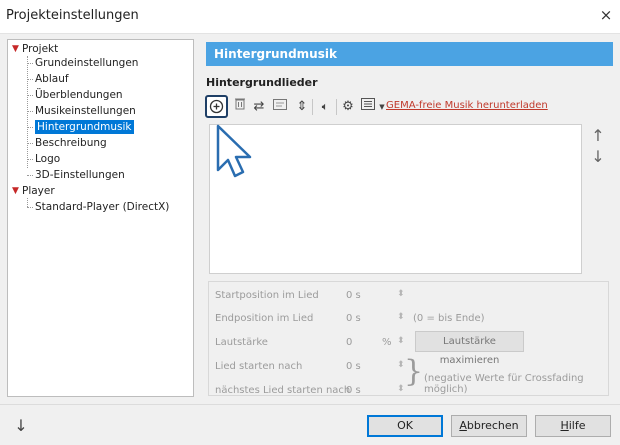  What do you see at coordinates (310, 424) in the screenshot?
I see `footer-bar` at bounding box center [310, 424].